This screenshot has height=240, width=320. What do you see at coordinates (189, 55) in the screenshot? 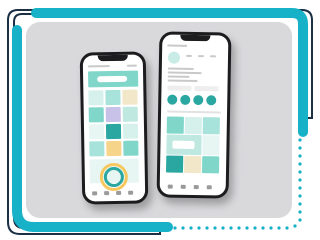
I see `stat-posts` at bounding box center [189, 55].